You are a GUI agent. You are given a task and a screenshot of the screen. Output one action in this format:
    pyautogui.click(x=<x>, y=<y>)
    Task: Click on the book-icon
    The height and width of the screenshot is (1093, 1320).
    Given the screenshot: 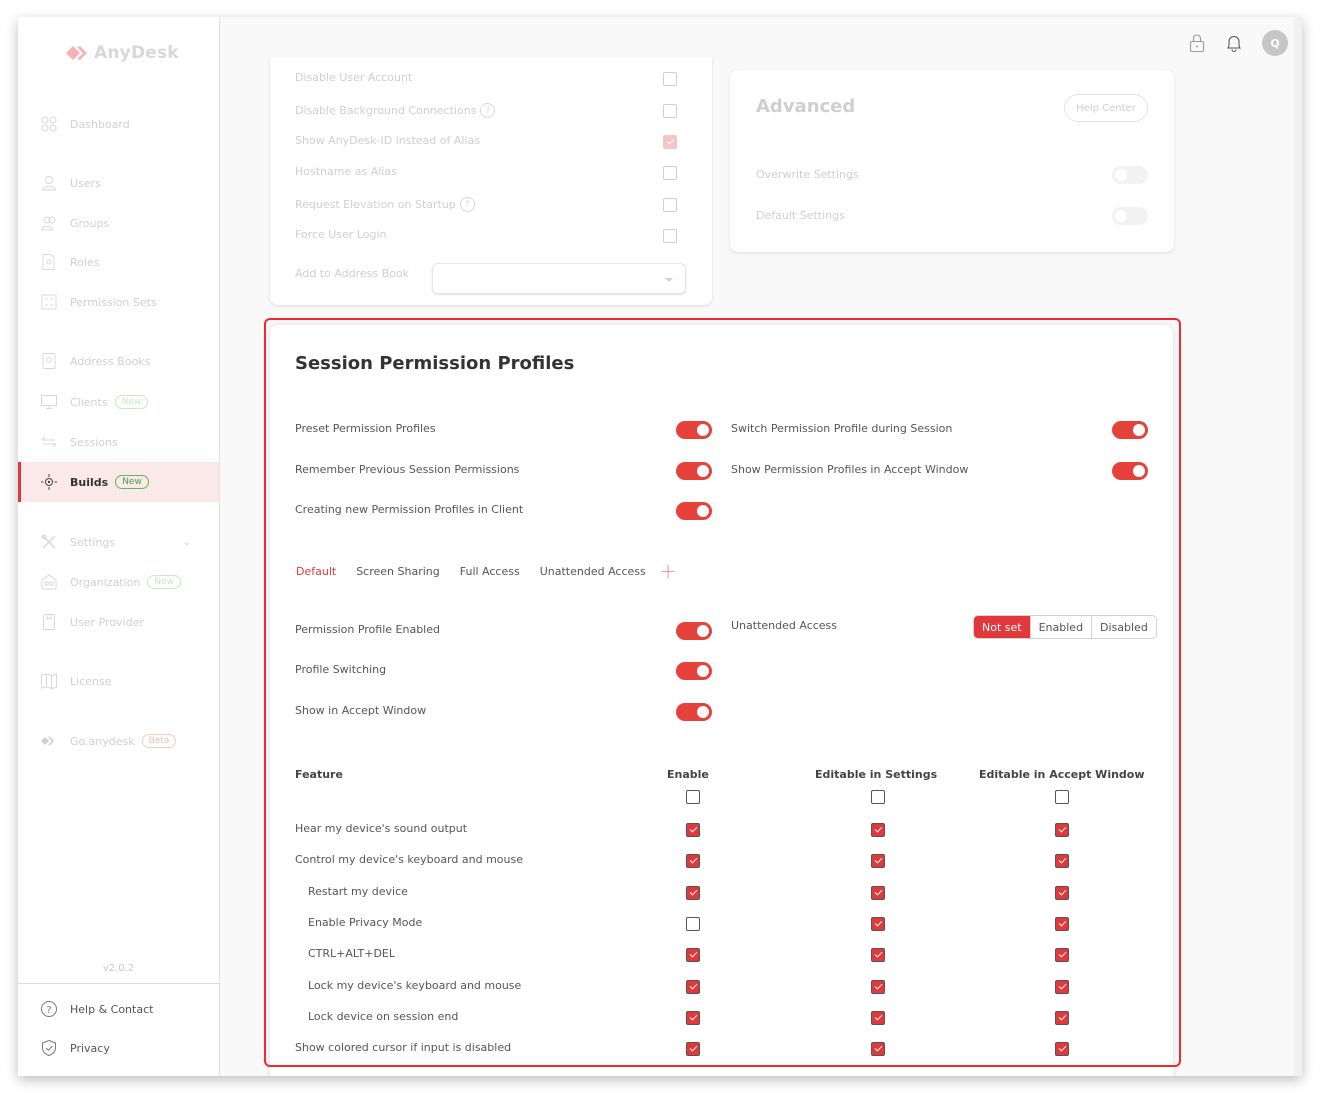 What is the action you would take?
    pyautogui.click(x=49, y=681)
    